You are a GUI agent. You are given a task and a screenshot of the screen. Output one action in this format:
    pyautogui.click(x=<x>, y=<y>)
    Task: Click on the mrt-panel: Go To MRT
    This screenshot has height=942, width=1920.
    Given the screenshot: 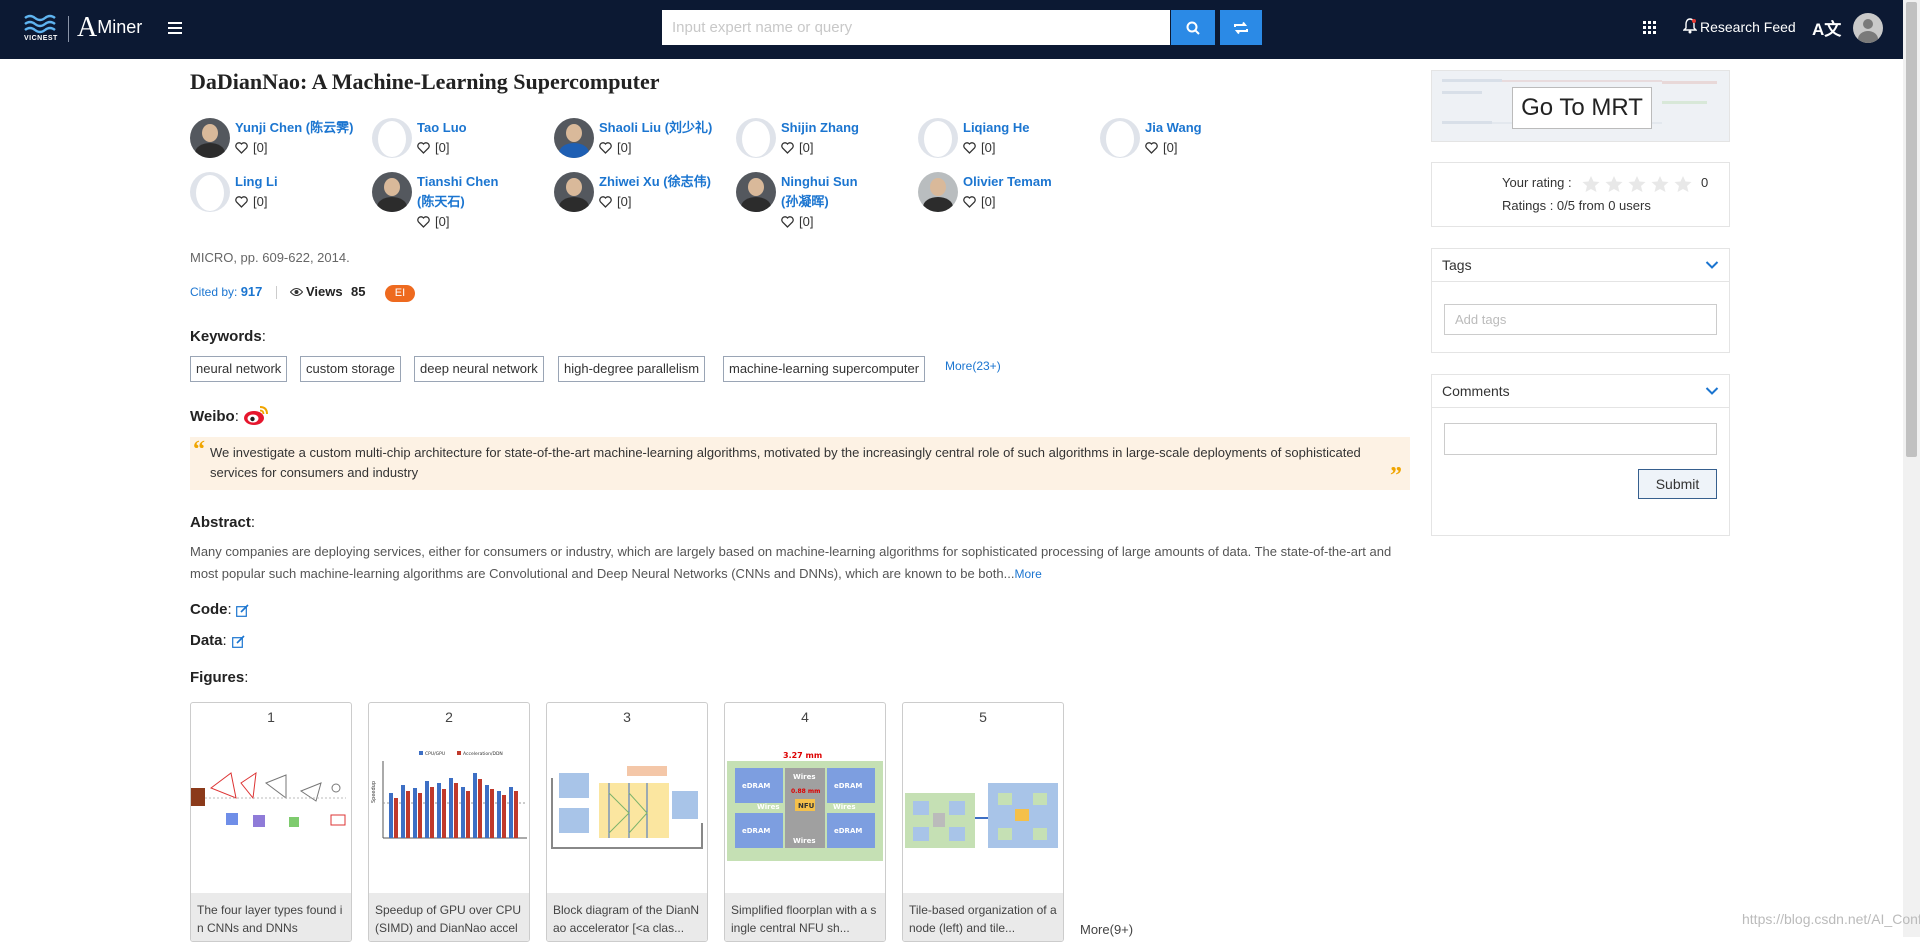 What is the action you would take?
    pyautogui.click(x=1580, y=106)
    